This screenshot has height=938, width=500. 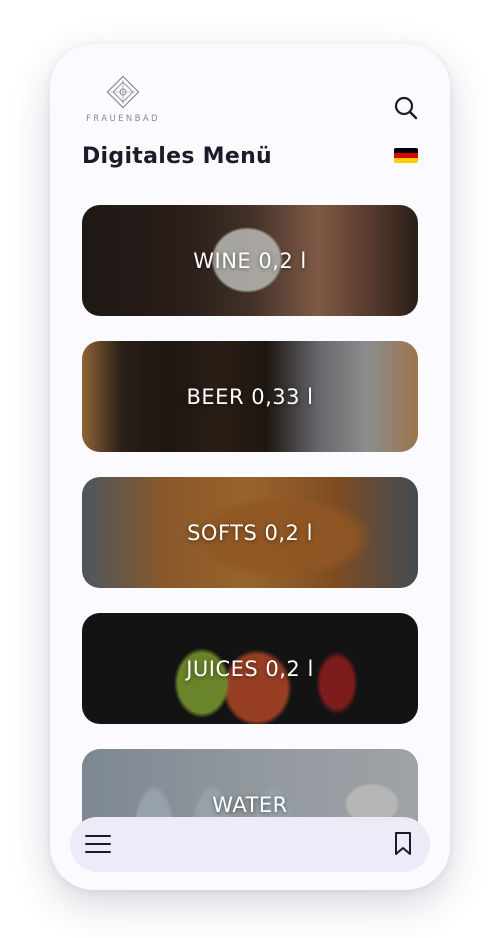 What do you see at coordinates (177, 156) in the screenshot?
I see `page-title: Digitales Menü` at bounding box center [177, 156].